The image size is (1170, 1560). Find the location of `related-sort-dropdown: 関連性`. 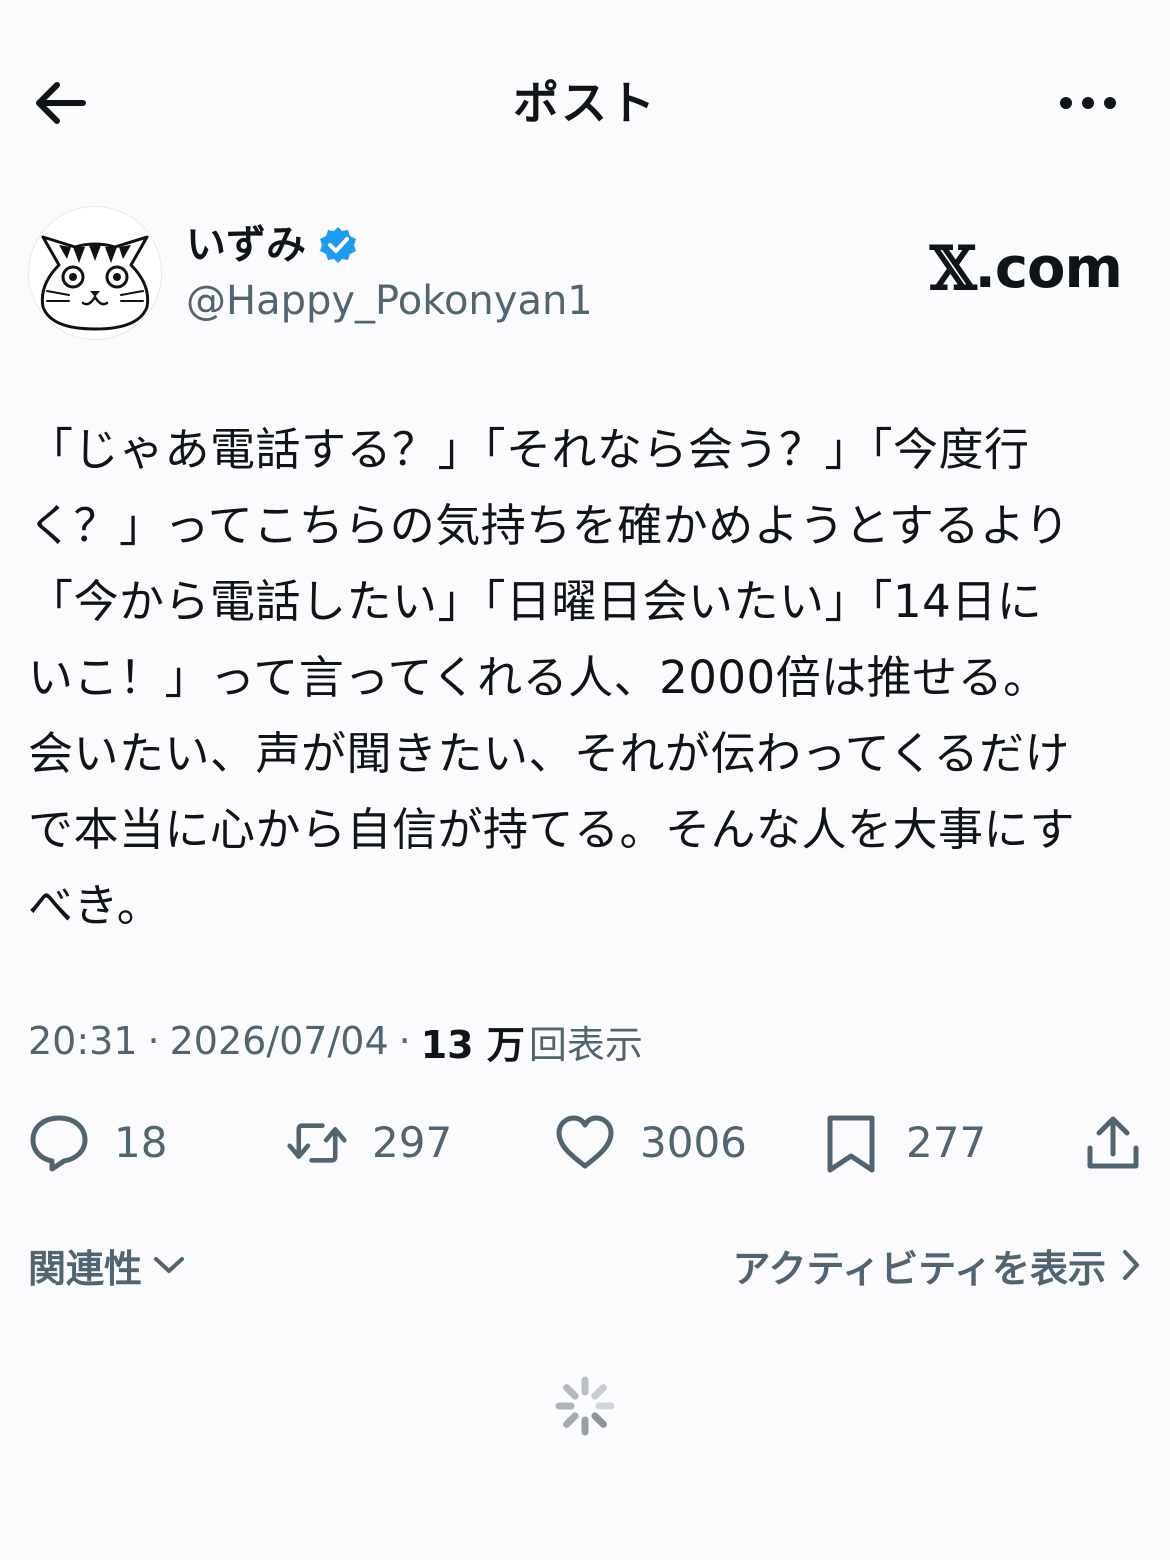

related-sort-dropdown: 関連性 is located at coordinates (107, 1265).